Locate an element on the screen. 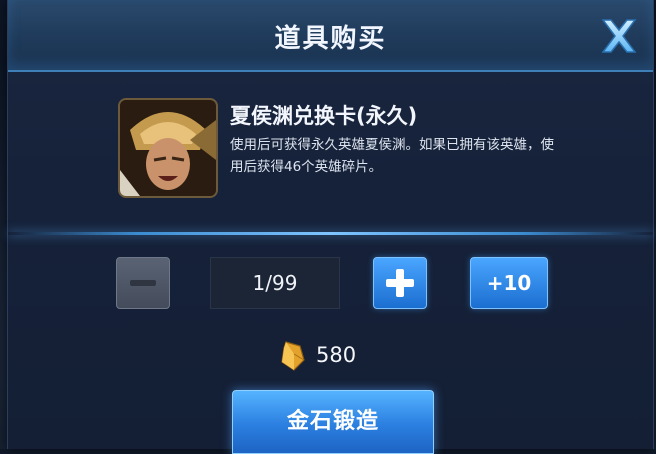  price-row: 580 is located at coordinates (330, 356).